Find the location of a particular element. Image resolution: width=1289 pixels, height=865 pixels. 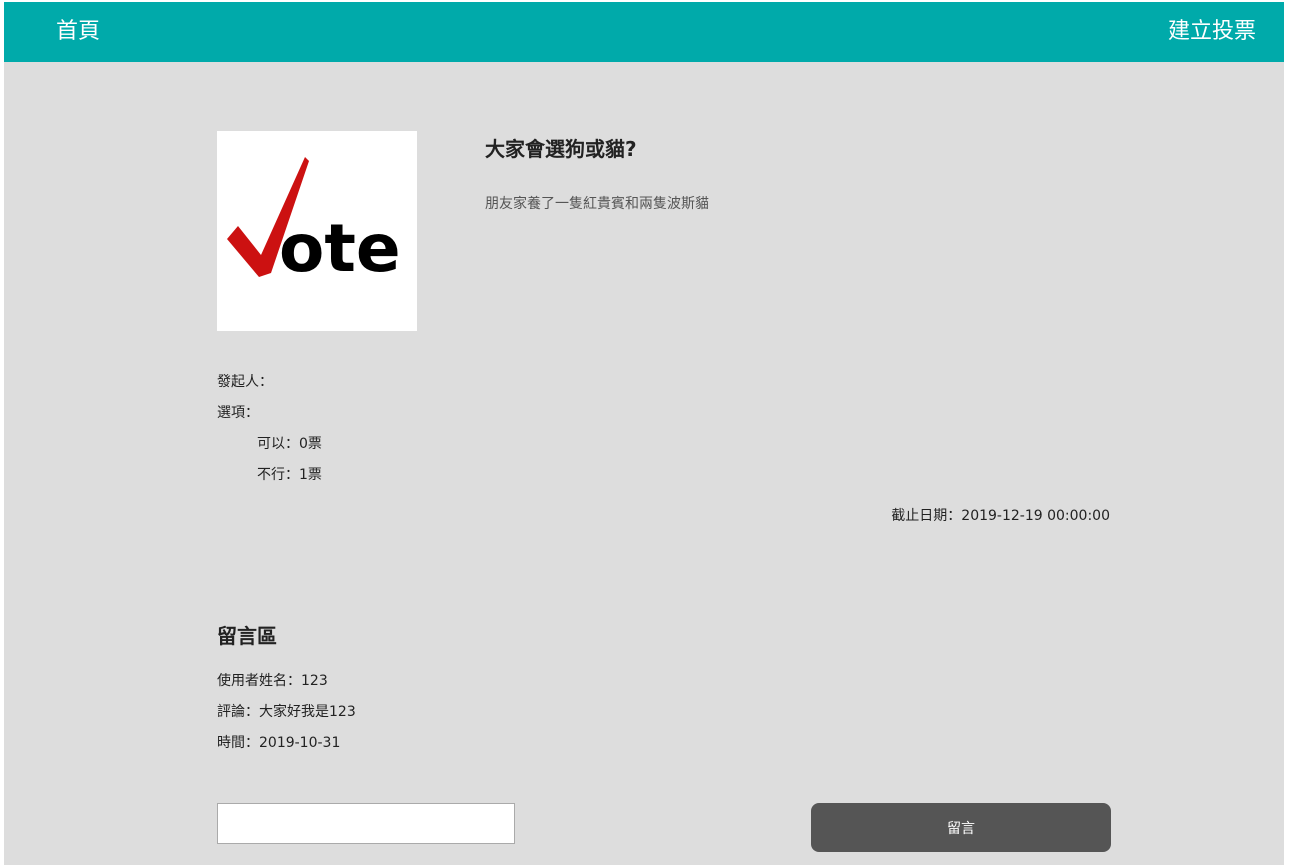

nav-home-link: 首頁 is located at coordinates (78, 32).